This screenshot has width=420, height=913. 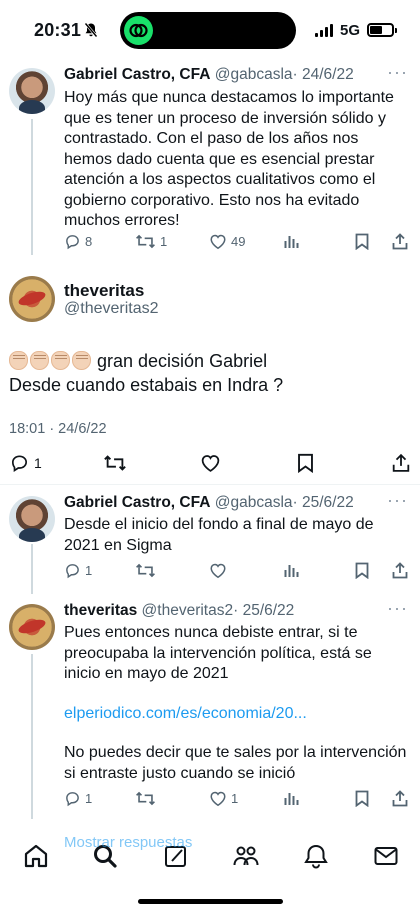 What do you see at coordinates (146, 385) in the screenshot?
I see `main-tweet-line-2: Desde cuando estabais en Indra ?` at bounding box center [146, 385].